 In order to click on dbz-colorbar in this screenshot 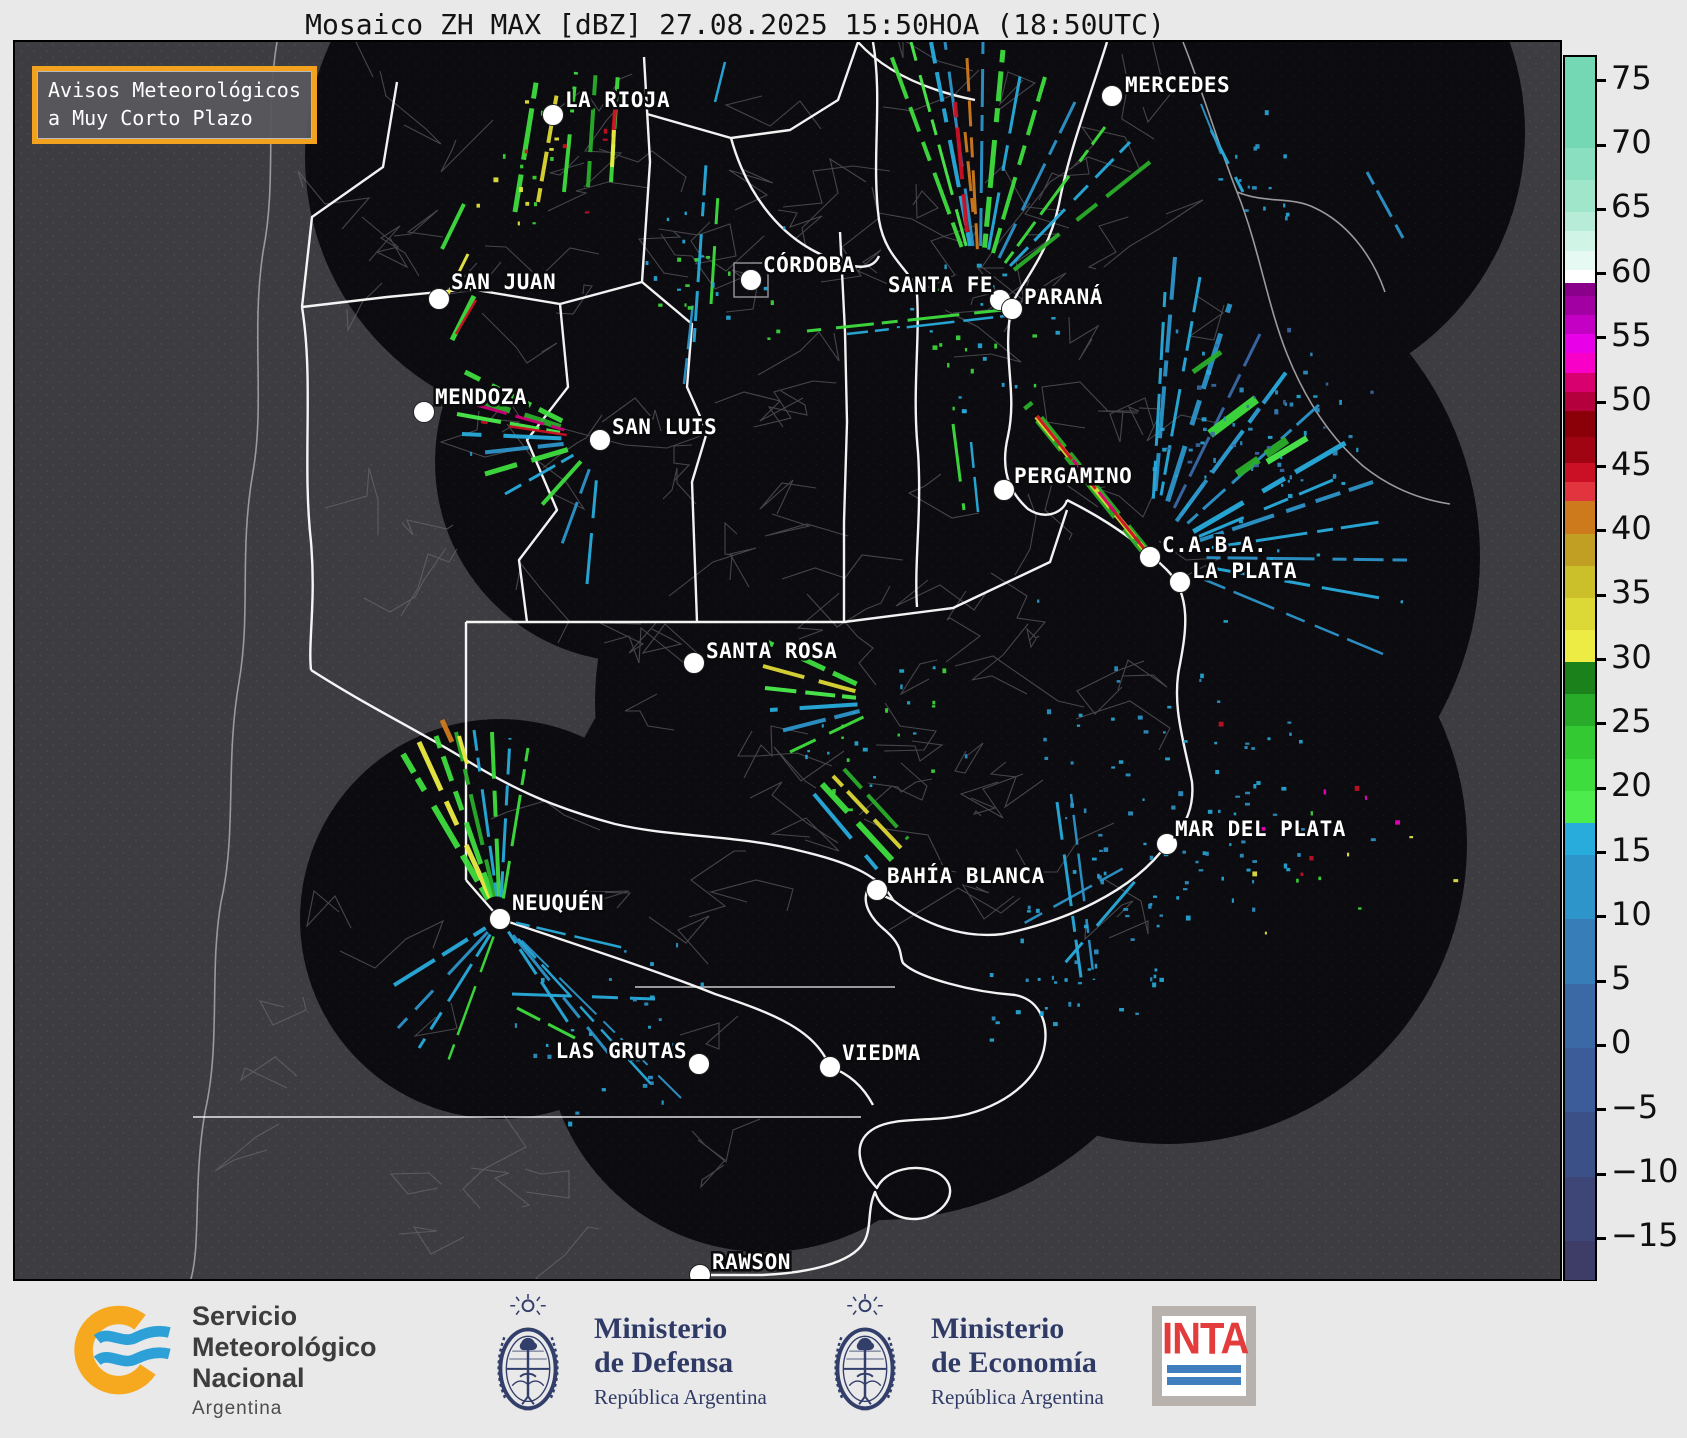, I will do `click(1580, 668)`.